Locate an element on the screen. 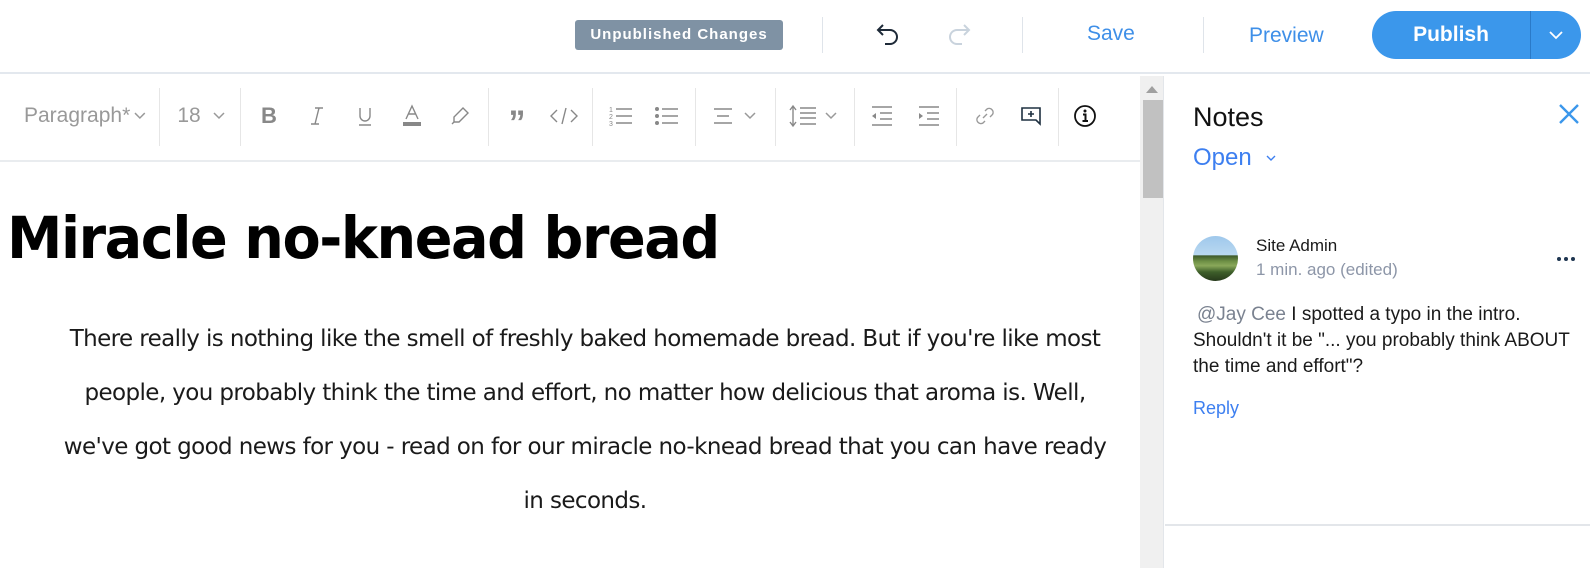  decrease-indent-button is located at coordinates (882, 116).